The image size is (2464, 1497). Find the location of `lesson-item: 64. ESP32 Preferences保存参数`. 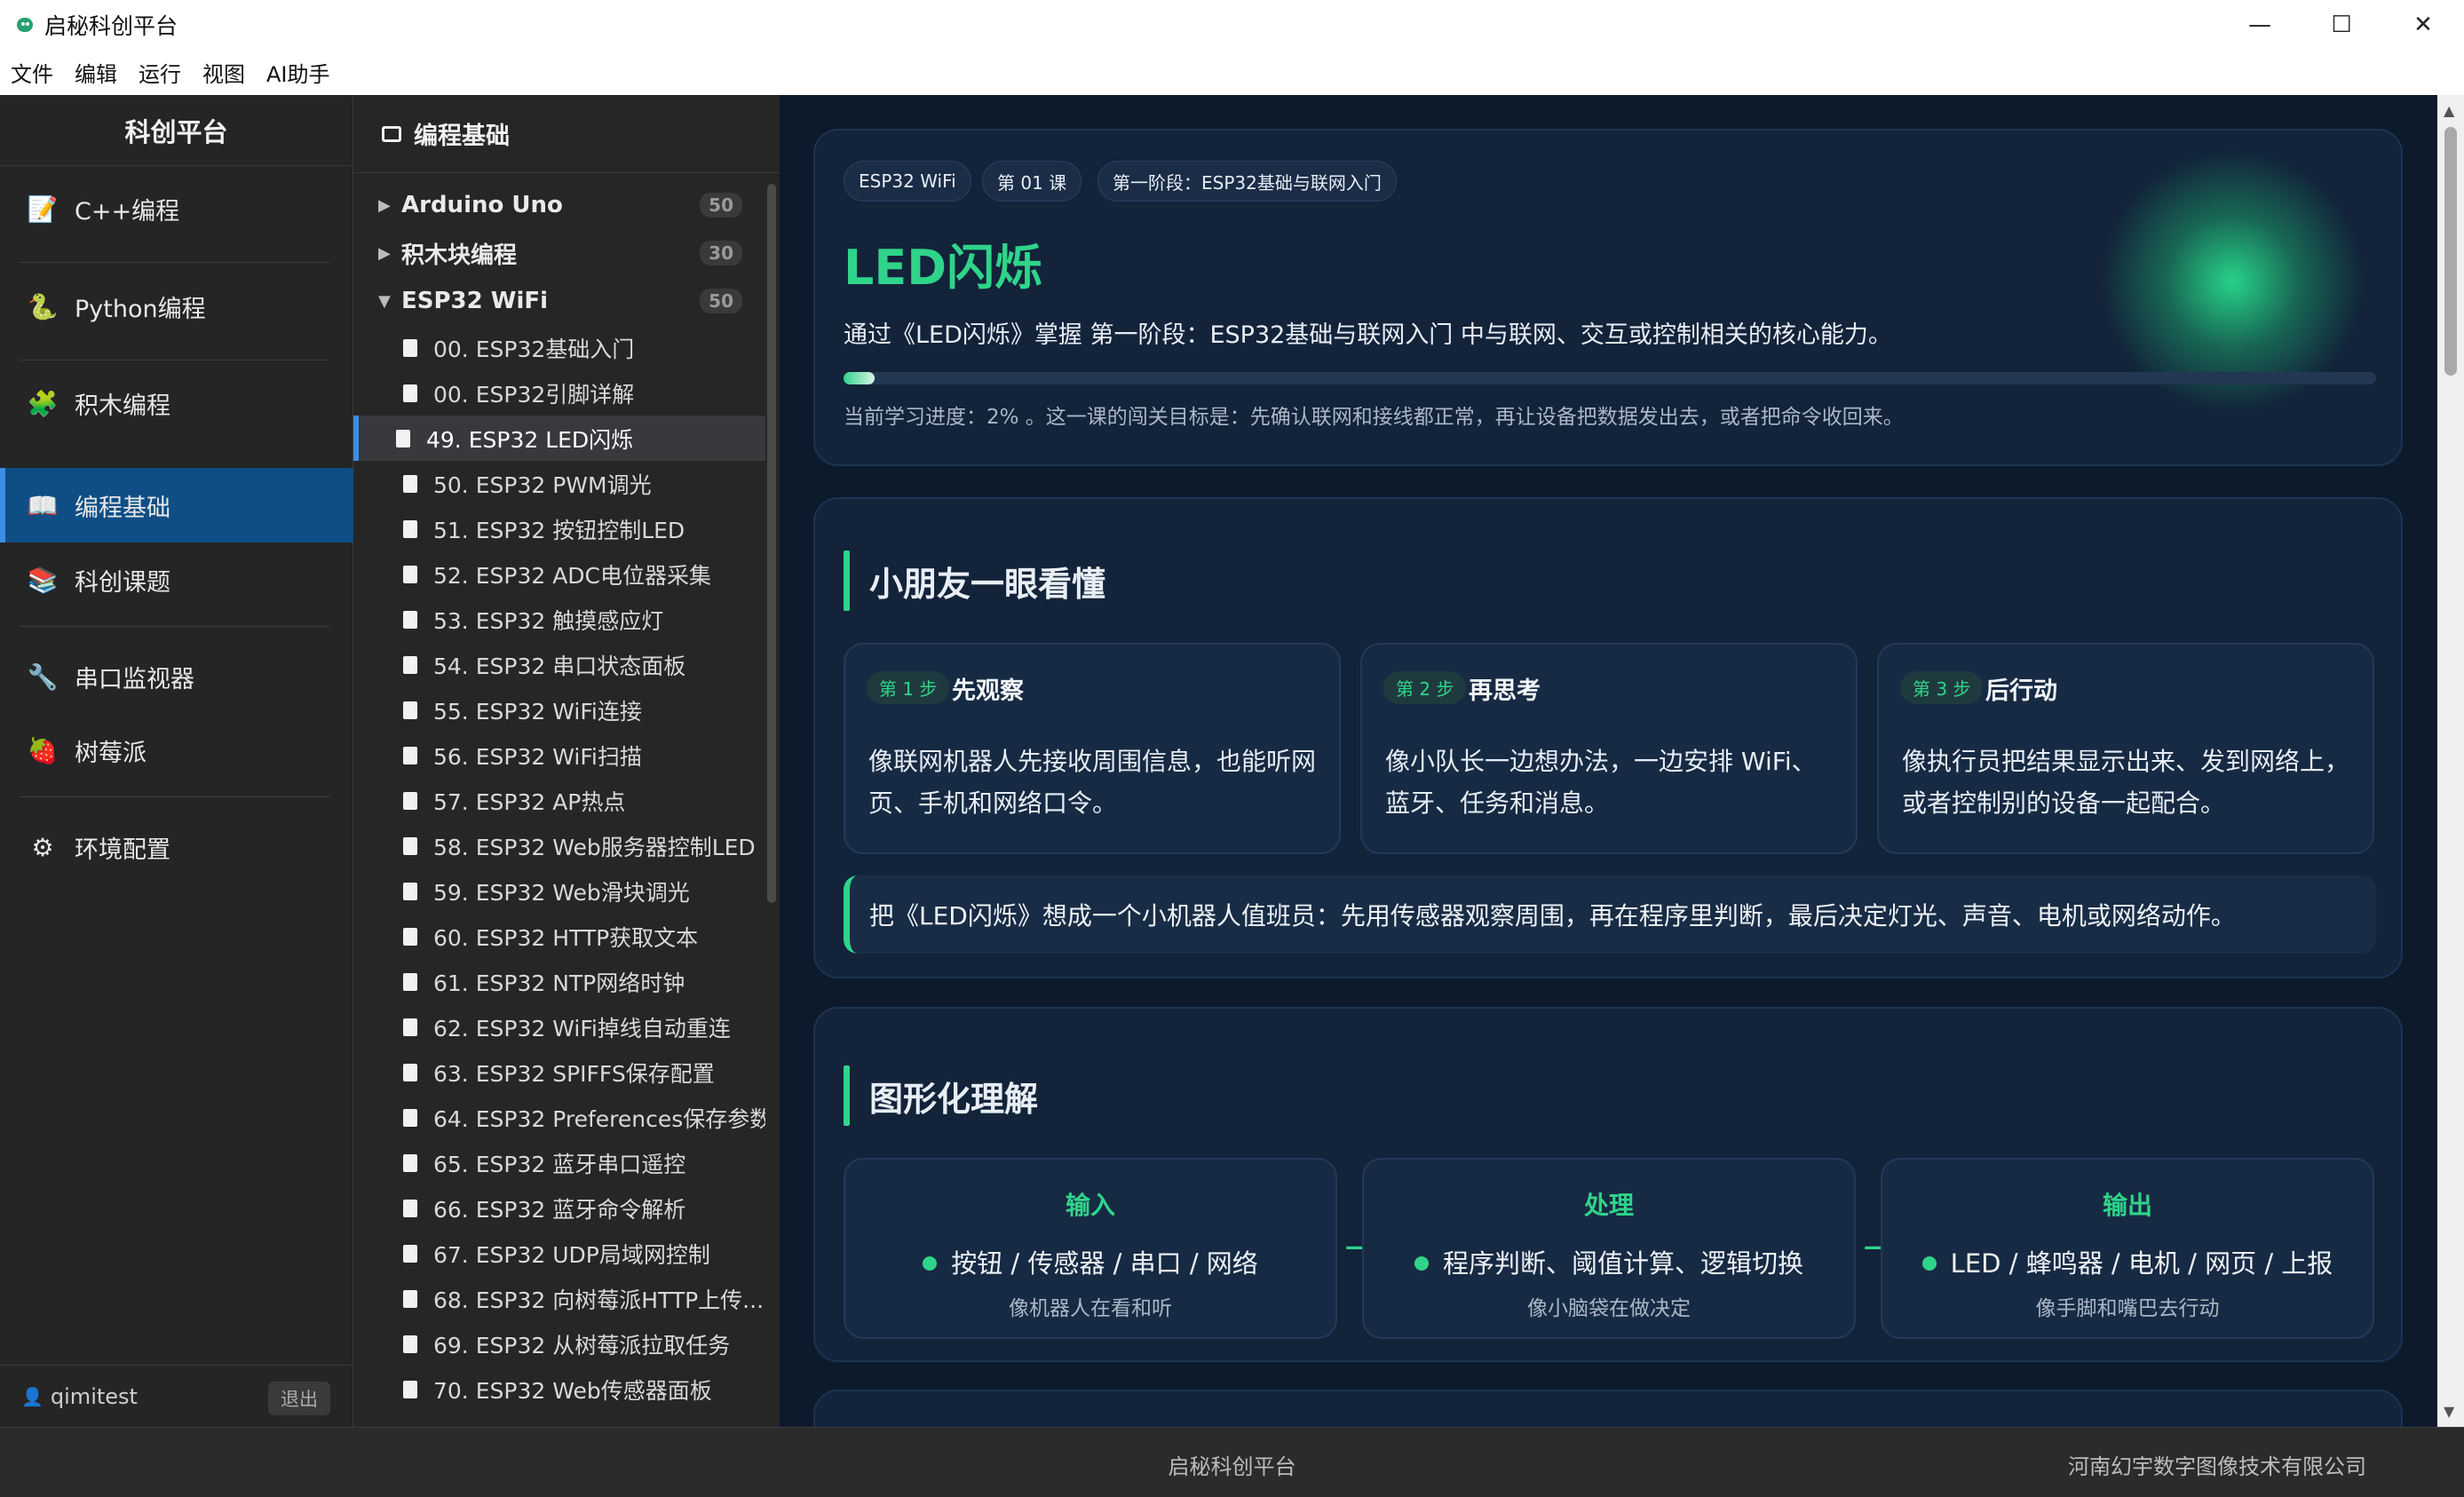

lesson-item: 64. ESP32 Preferences保存参数 is located at coordinates (559, 1117).